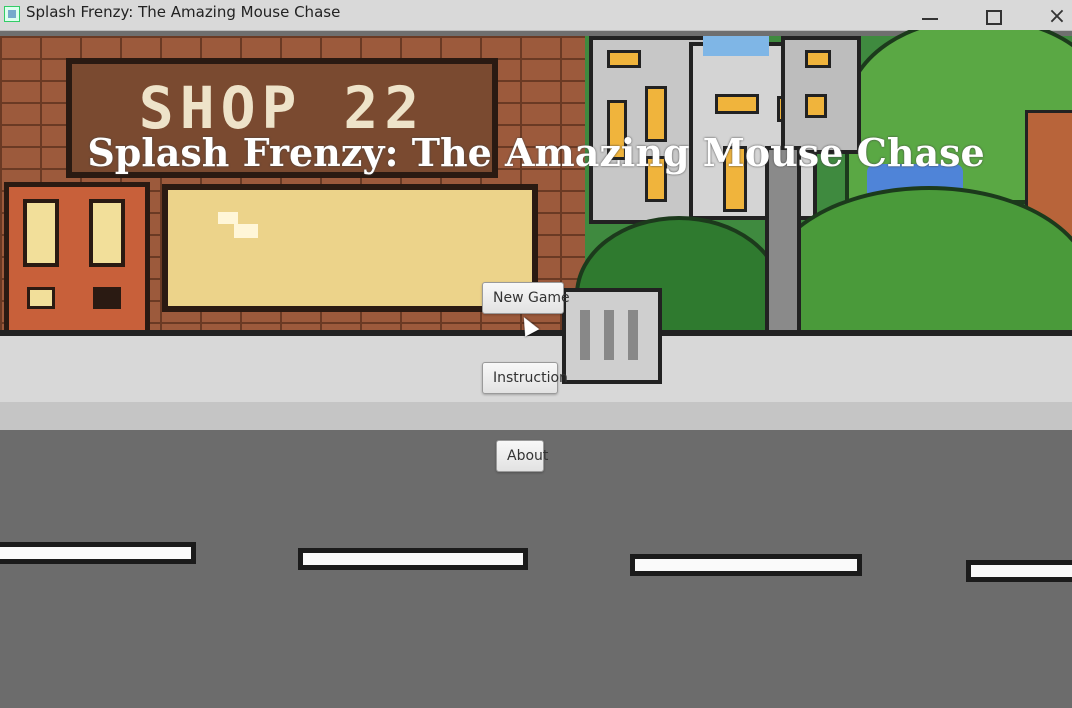 The height and width of the screenshot is (708, 1072). Describe the element at coordinates (993, 17) in the screenshot. I see `maximize-icon` at that location.